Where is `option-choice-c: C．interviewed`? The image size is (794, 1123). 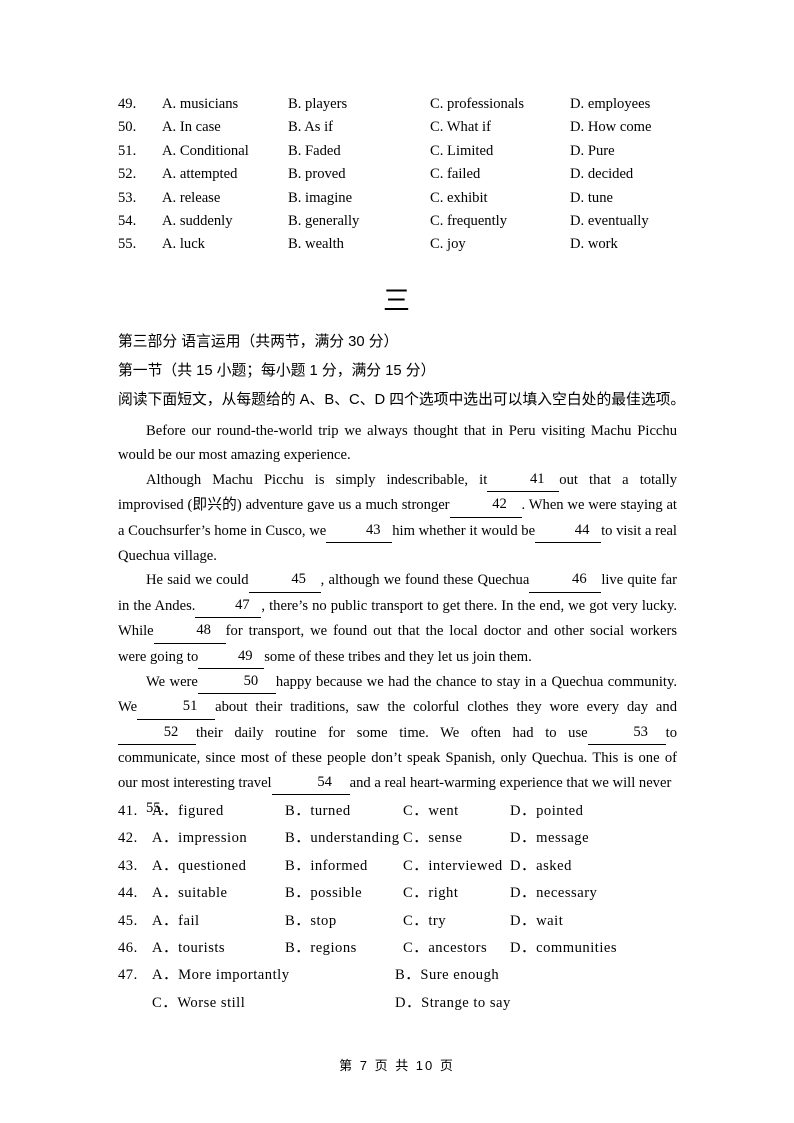 option-choice-c: C．interviewed is located at coordinates (453, 866).